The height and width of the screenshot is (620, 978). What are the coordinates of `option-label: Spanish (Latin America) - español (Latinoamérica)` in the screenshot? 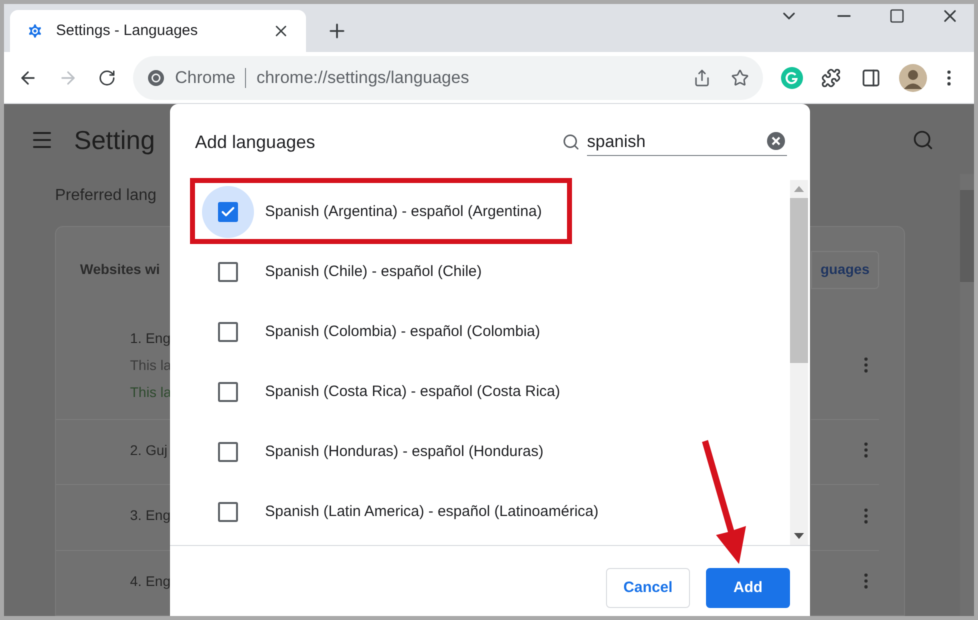 It's located at (431, 512).